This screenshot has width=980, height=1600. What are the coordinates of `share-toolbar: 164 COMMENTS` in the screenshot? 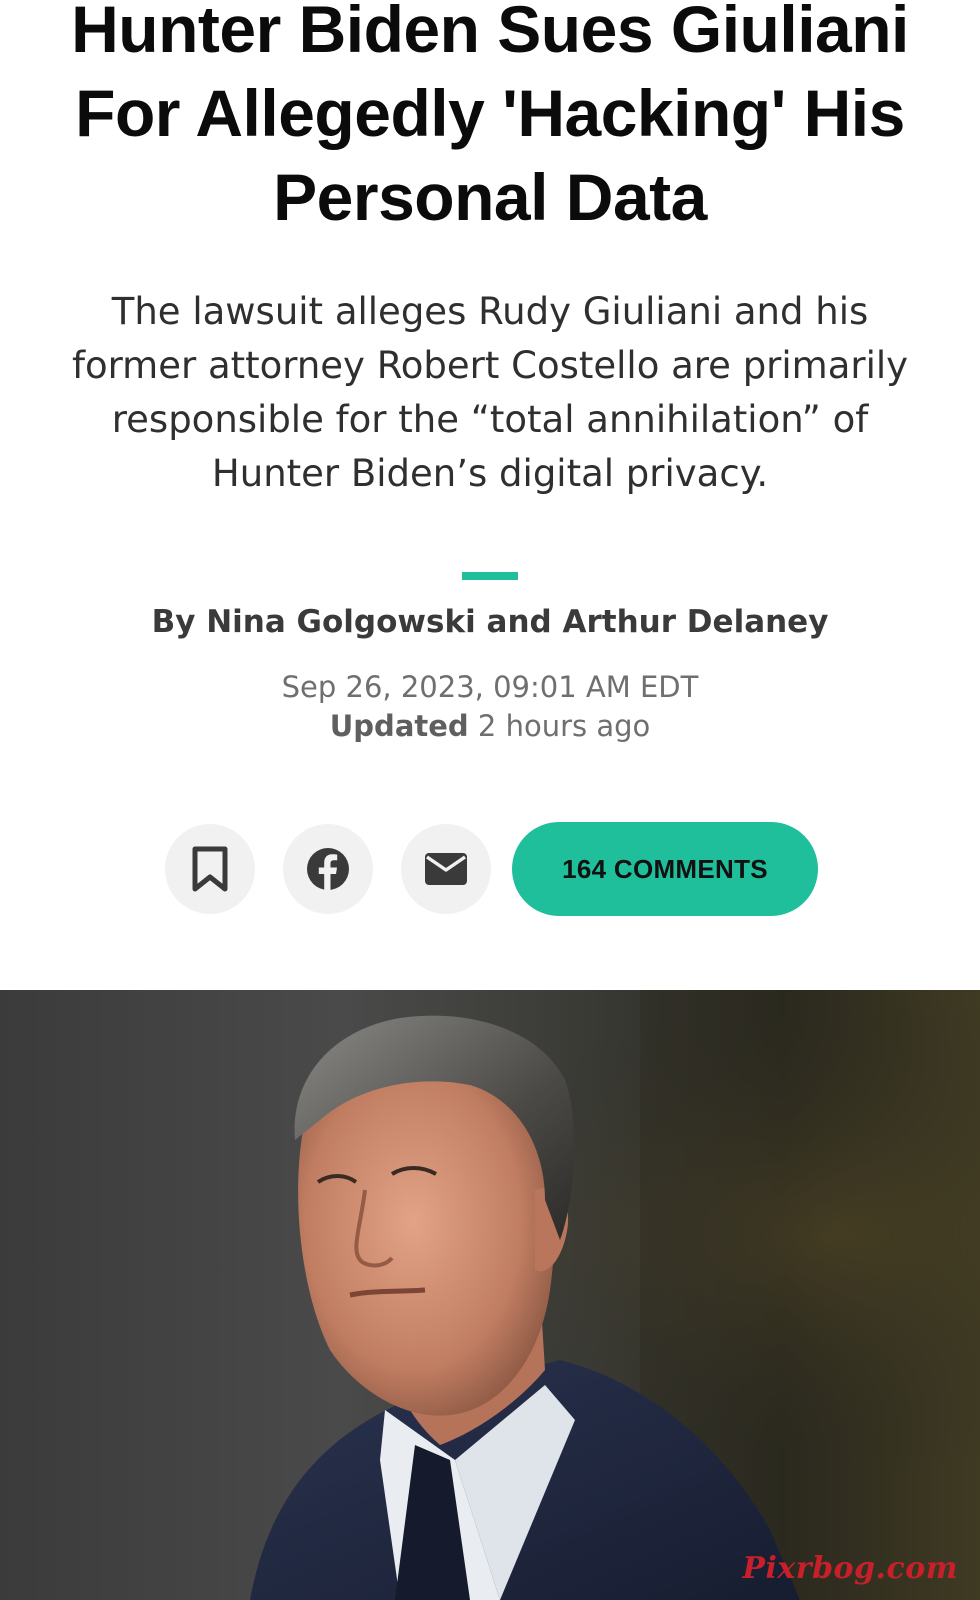 It's located at (490, 869).